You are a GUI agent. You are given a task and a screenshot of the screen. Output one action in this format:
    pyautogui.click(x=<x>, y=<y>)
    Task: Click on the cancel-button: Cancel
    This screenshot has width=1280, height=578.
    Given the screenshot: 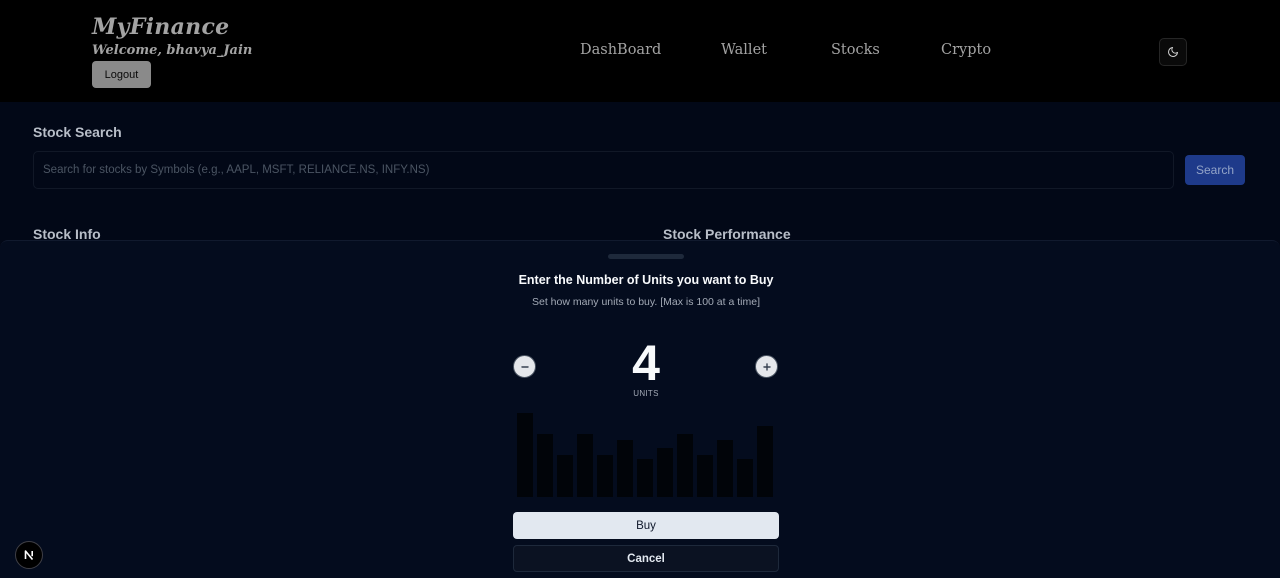 What is the action you would take?
    pyautogui.click(x=646, y=558)
    